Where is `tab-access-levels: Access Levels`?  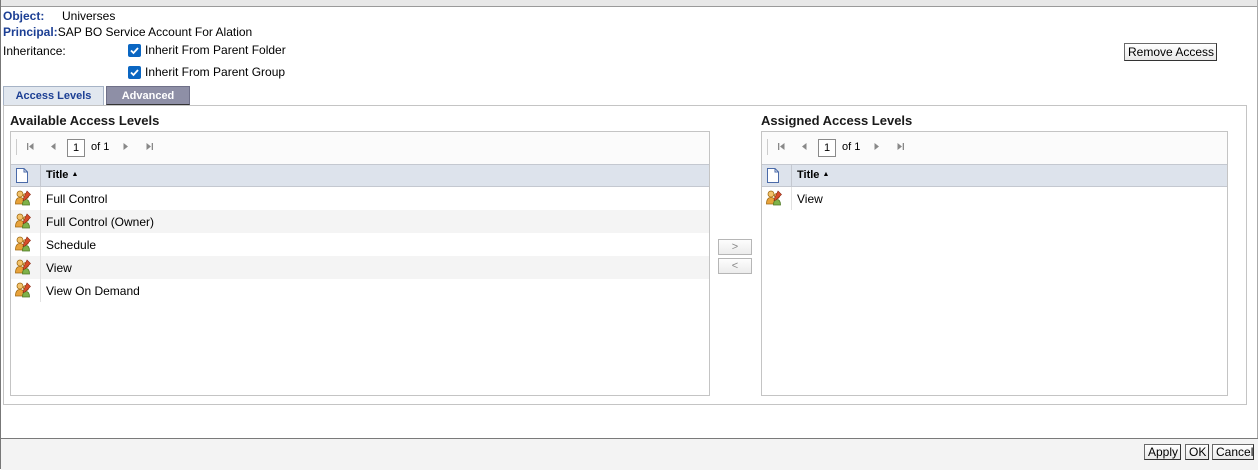 tab-access-levels: Access Levels is located at coordinates (53, 95).